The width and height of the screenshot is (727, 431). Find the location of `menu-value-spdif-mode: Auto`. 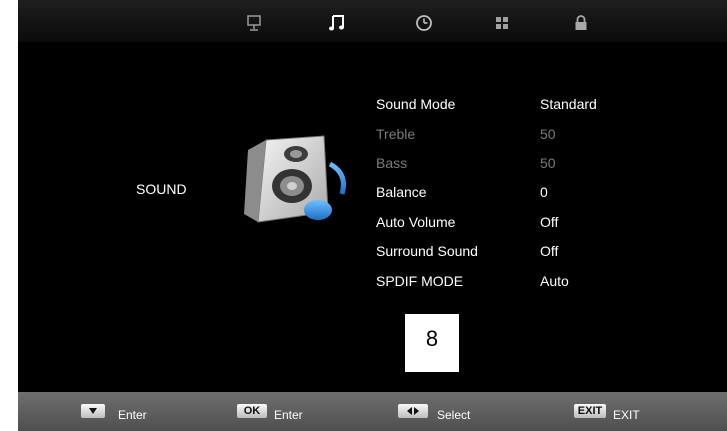

menu-value-spdif-mode: Auto is located at coordinates (554, 281).